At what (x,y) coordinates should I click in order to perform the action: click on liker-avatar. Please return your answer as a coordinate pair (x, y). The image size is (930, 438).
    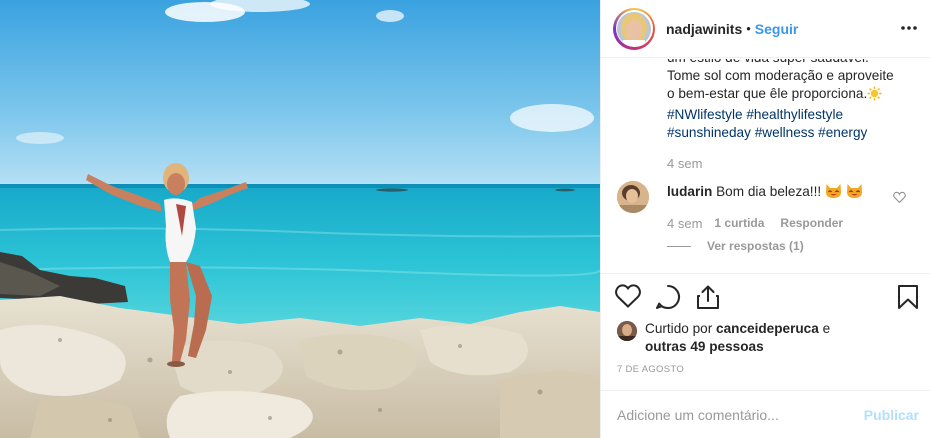
    Looking at the image, I should click on (627, 331).